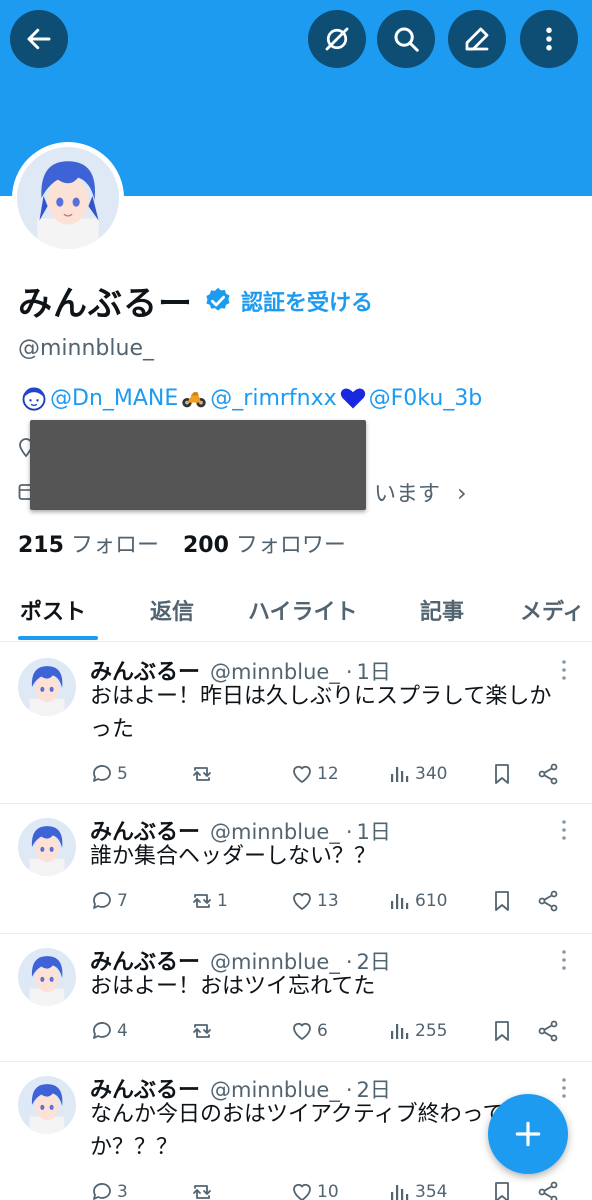 The width and height of the screenshot is (592, 1200). Describe the element at coordinates (406, 39) in the screenshot. I see `search-button` at that location.